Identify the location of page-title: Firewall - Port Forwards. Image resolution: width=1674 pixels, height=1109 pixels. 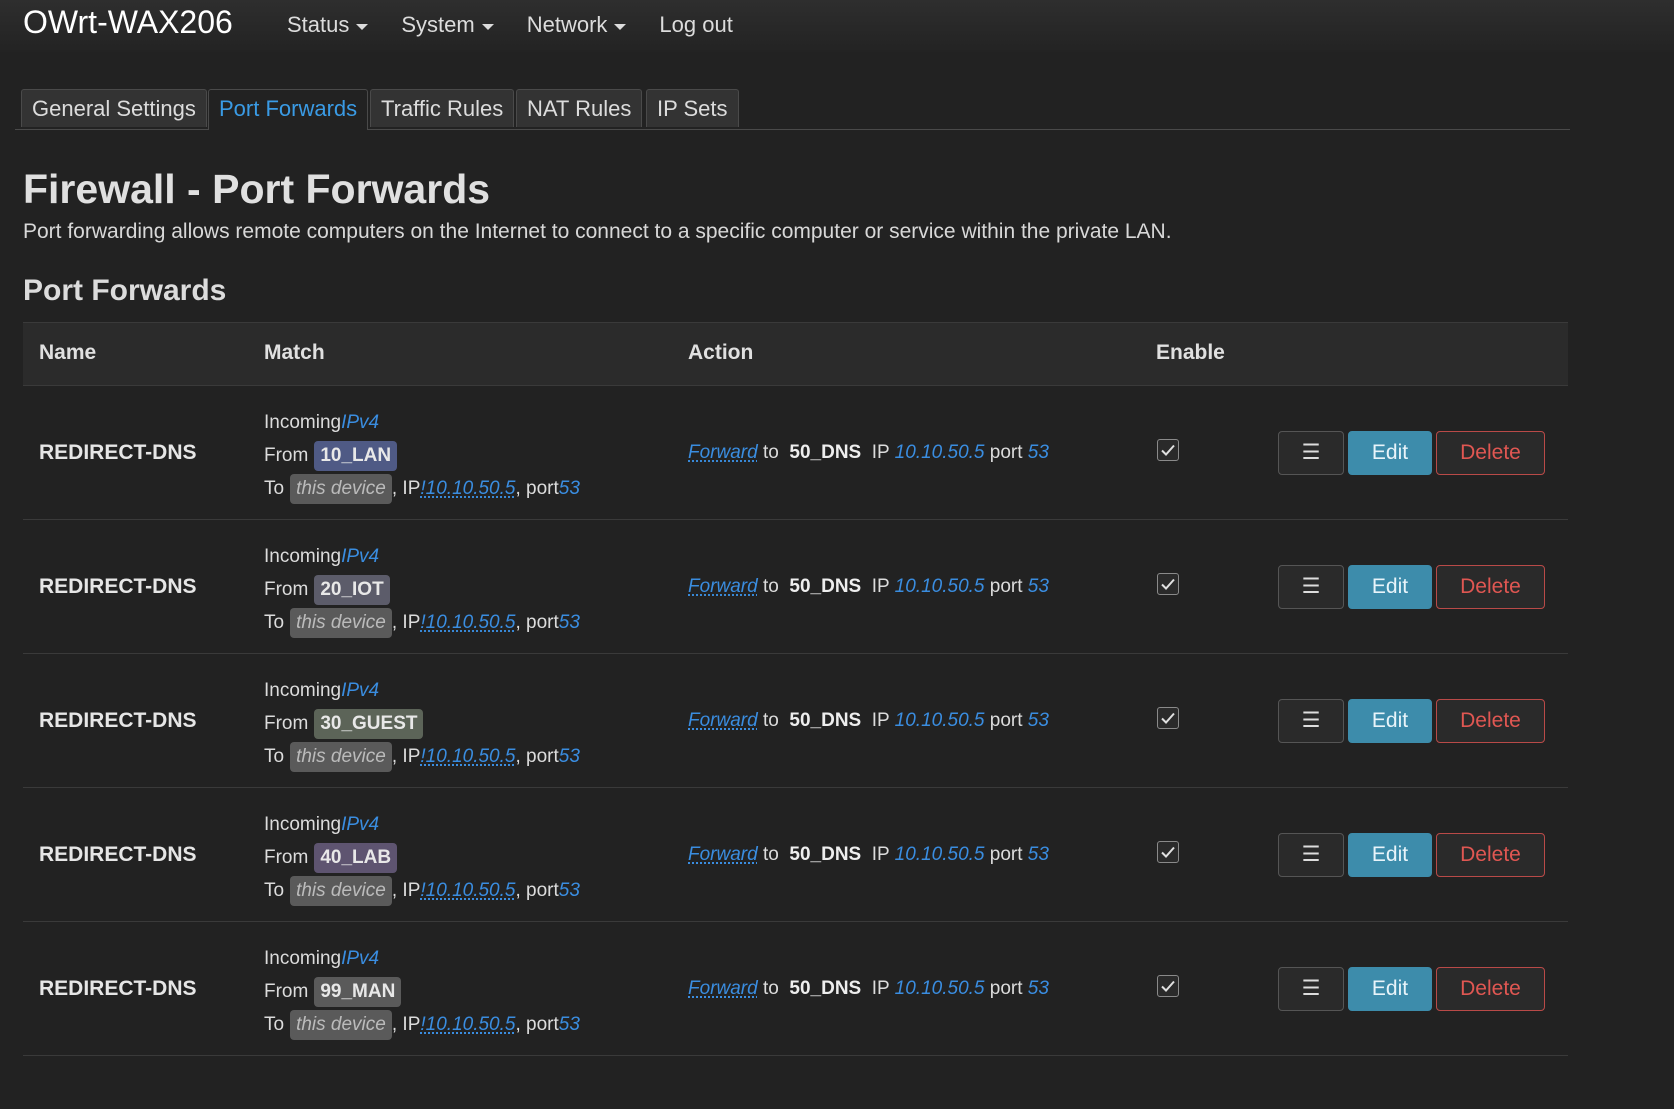
(257, 189).